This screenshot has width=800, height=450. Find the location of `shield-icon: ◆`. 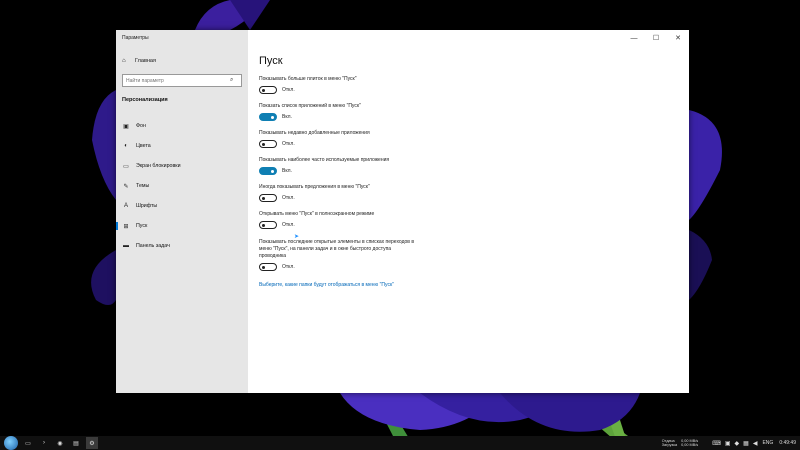

shield-icon: ◆ is located at coordinates (737, 443).